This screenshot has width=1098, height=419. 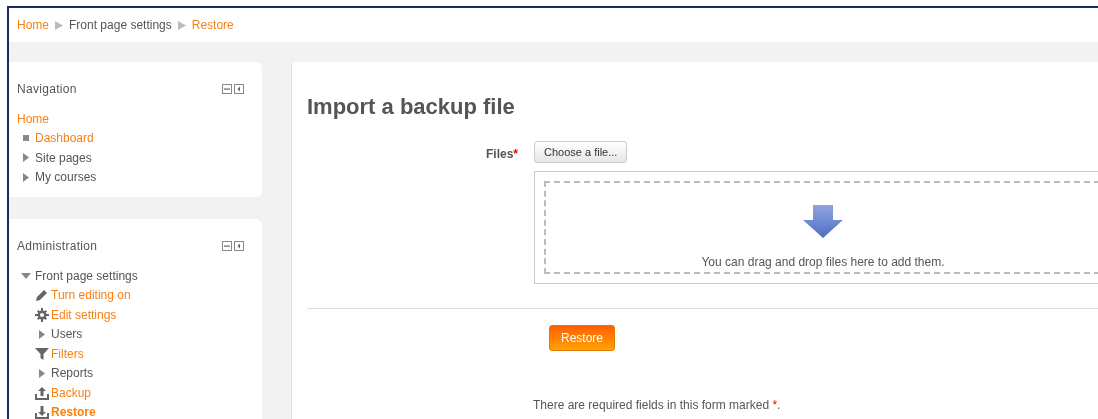 I want to click on bullet-icon, so click(x=25, y=138).